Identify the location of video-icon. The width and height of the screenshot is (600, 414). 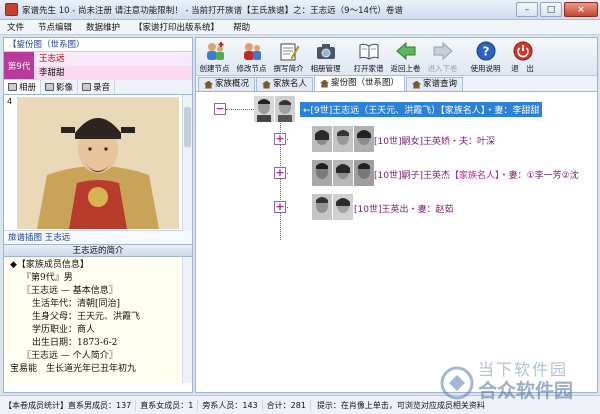
(50, 87).